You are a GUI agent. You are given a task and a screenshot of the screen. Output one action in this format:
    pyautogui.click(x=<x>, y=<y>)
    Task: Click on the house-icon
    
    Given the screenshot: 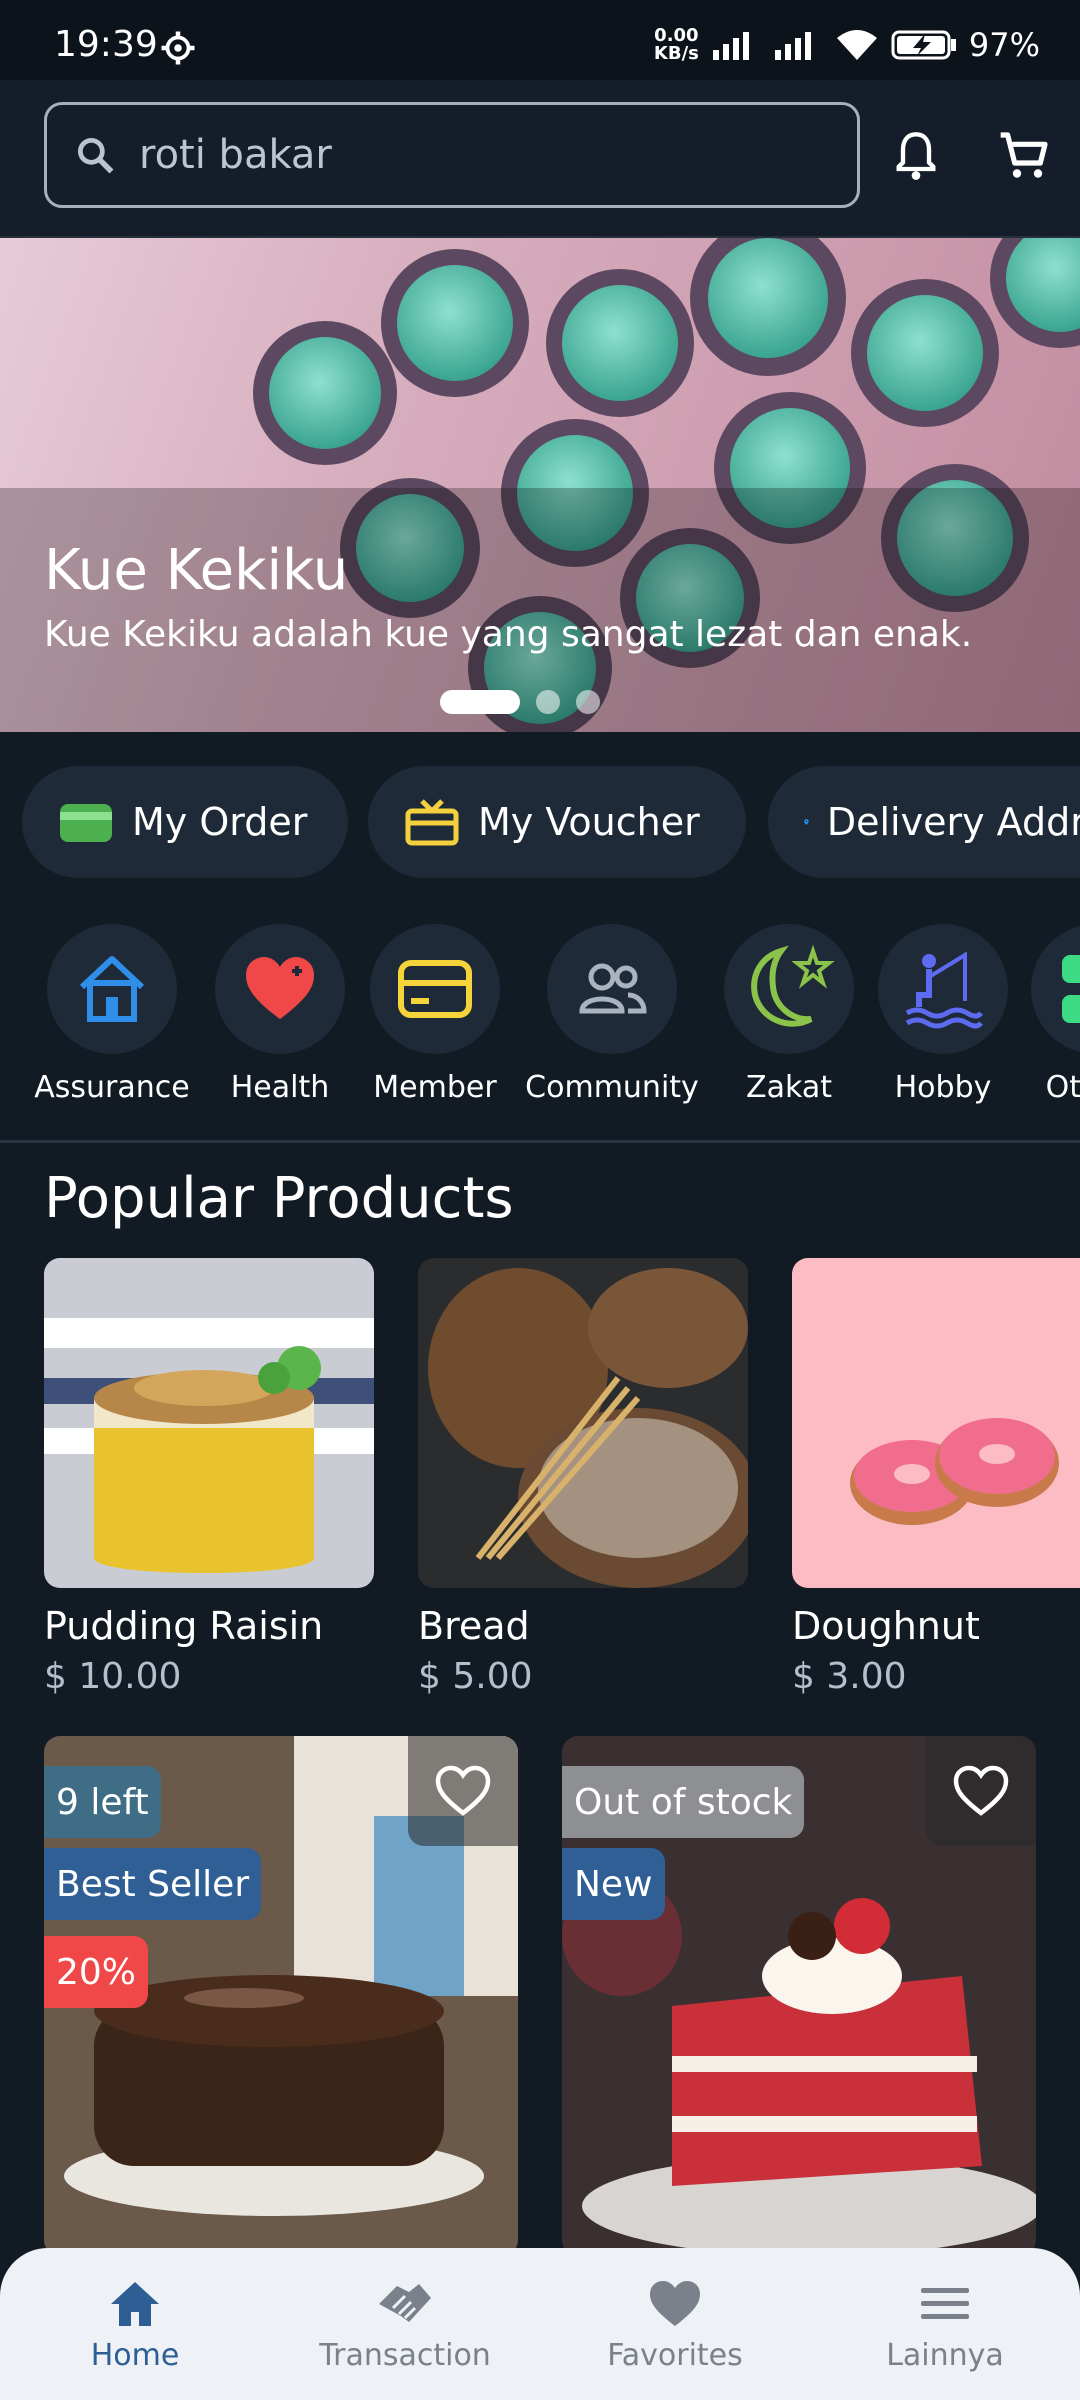 What is the action you would take?
    pyautogui.click(x=112, y=989)
    